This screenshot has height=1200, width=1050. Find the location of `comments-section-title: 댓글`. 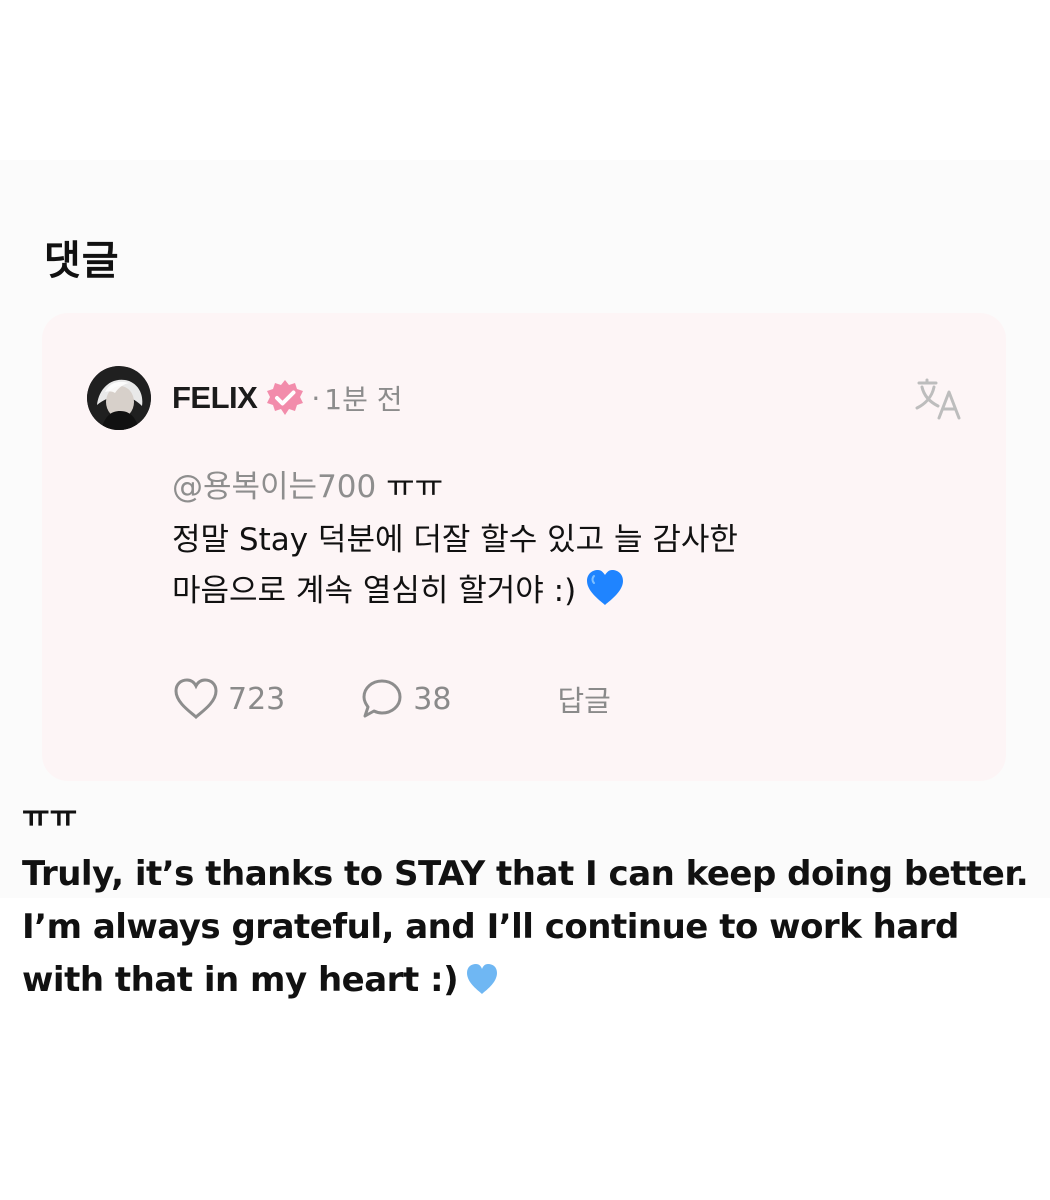

comments-section-title: 댓글 is located at coordinates (82, 261).